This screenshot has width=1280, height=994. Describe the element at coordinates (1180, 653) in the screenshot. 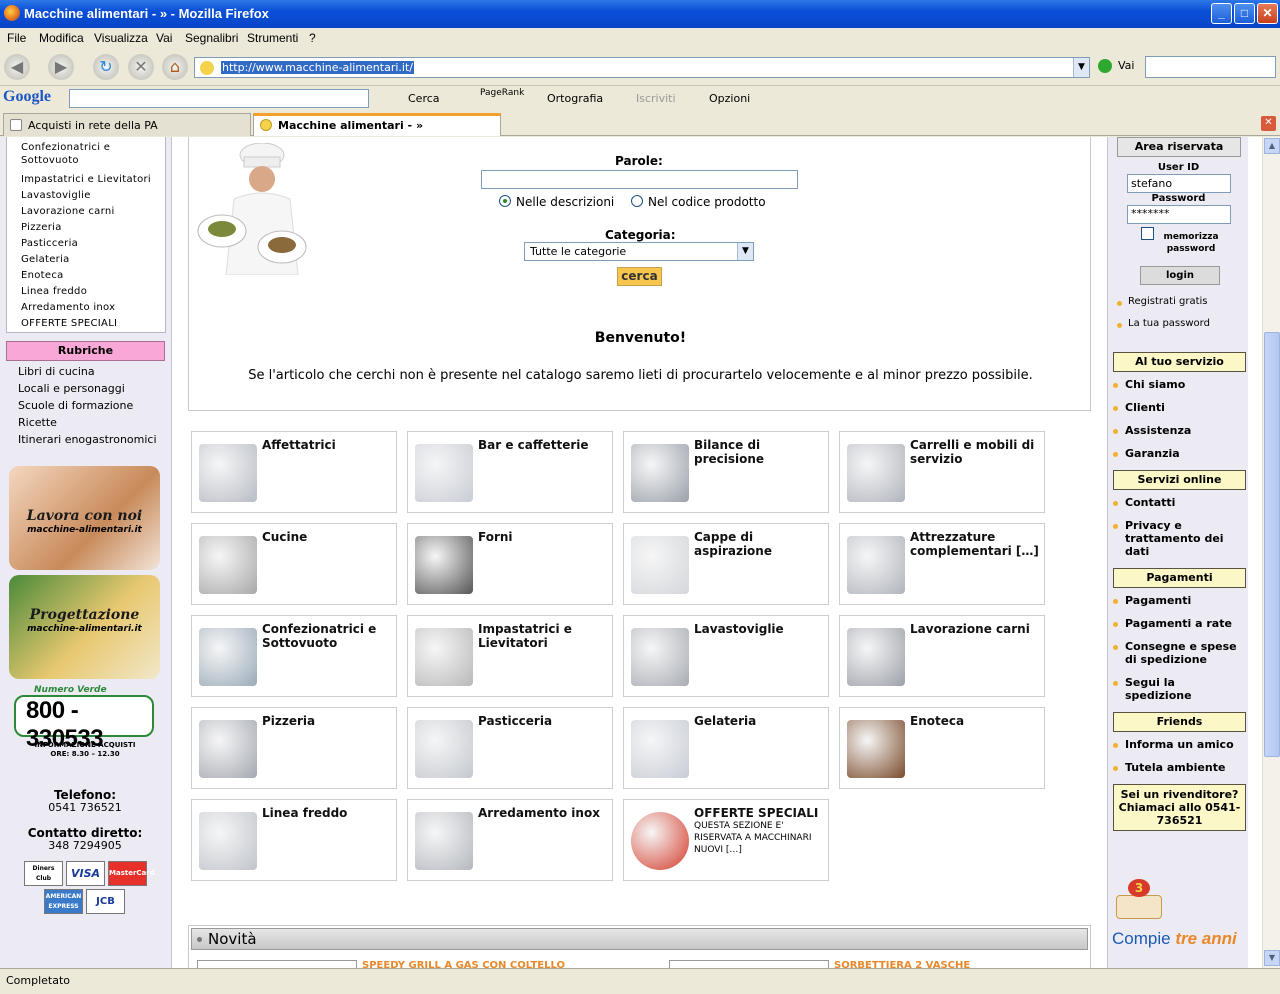

I see `spedizione-link: Consegne e spese di spedizione` at that location.